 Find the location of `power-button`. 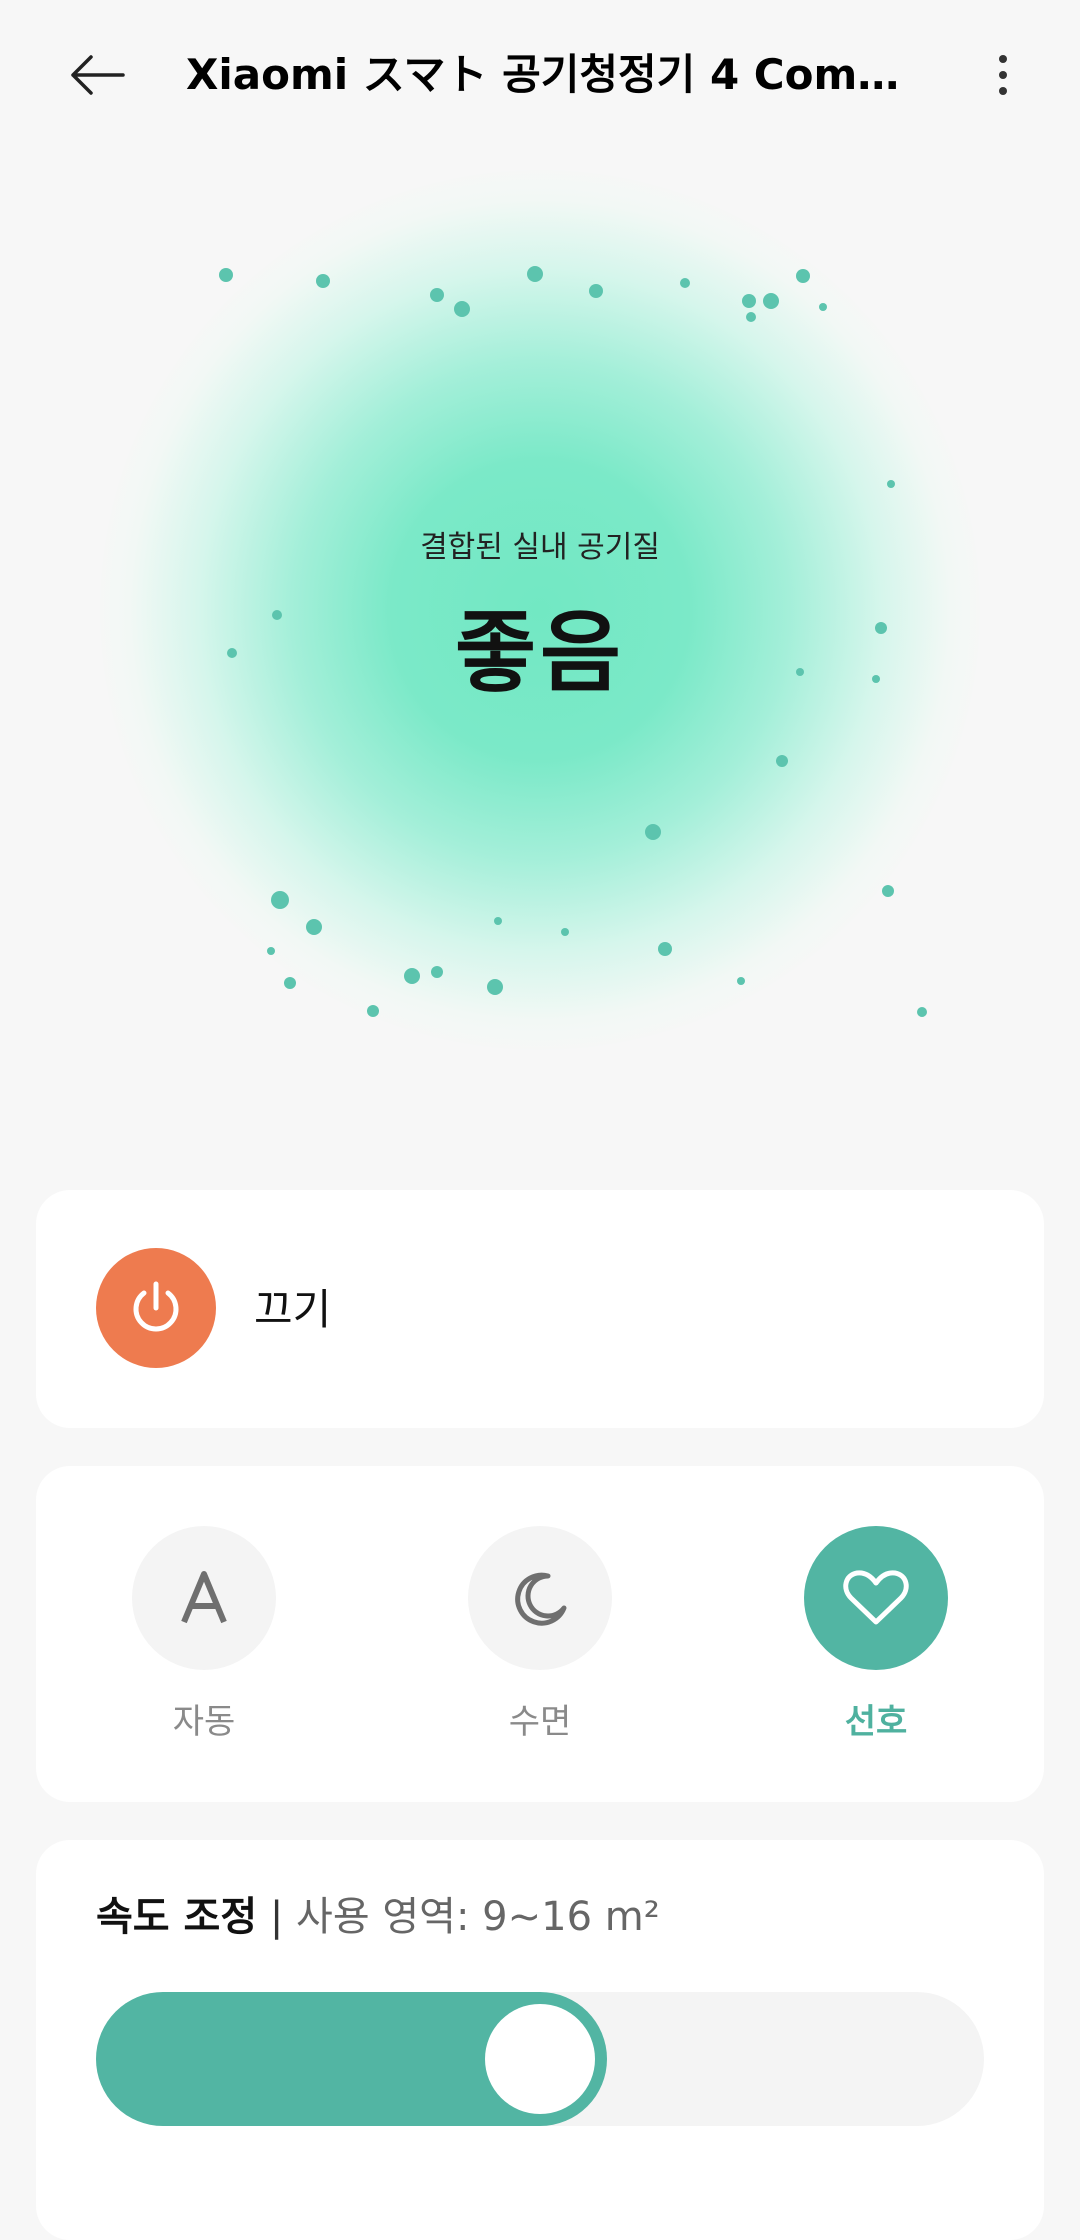

power-button is located at coordinates (156, 1308).